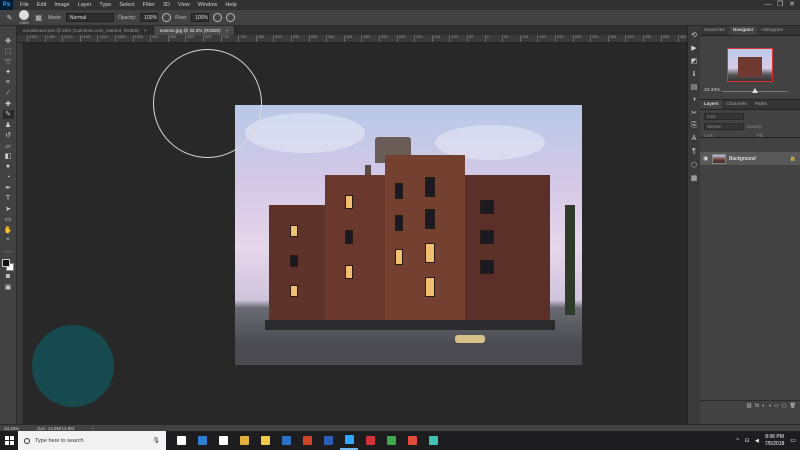 The height and width of the screenshot is (450, 800). I want to click on pressure-opacity-icon, so click(167, 17).